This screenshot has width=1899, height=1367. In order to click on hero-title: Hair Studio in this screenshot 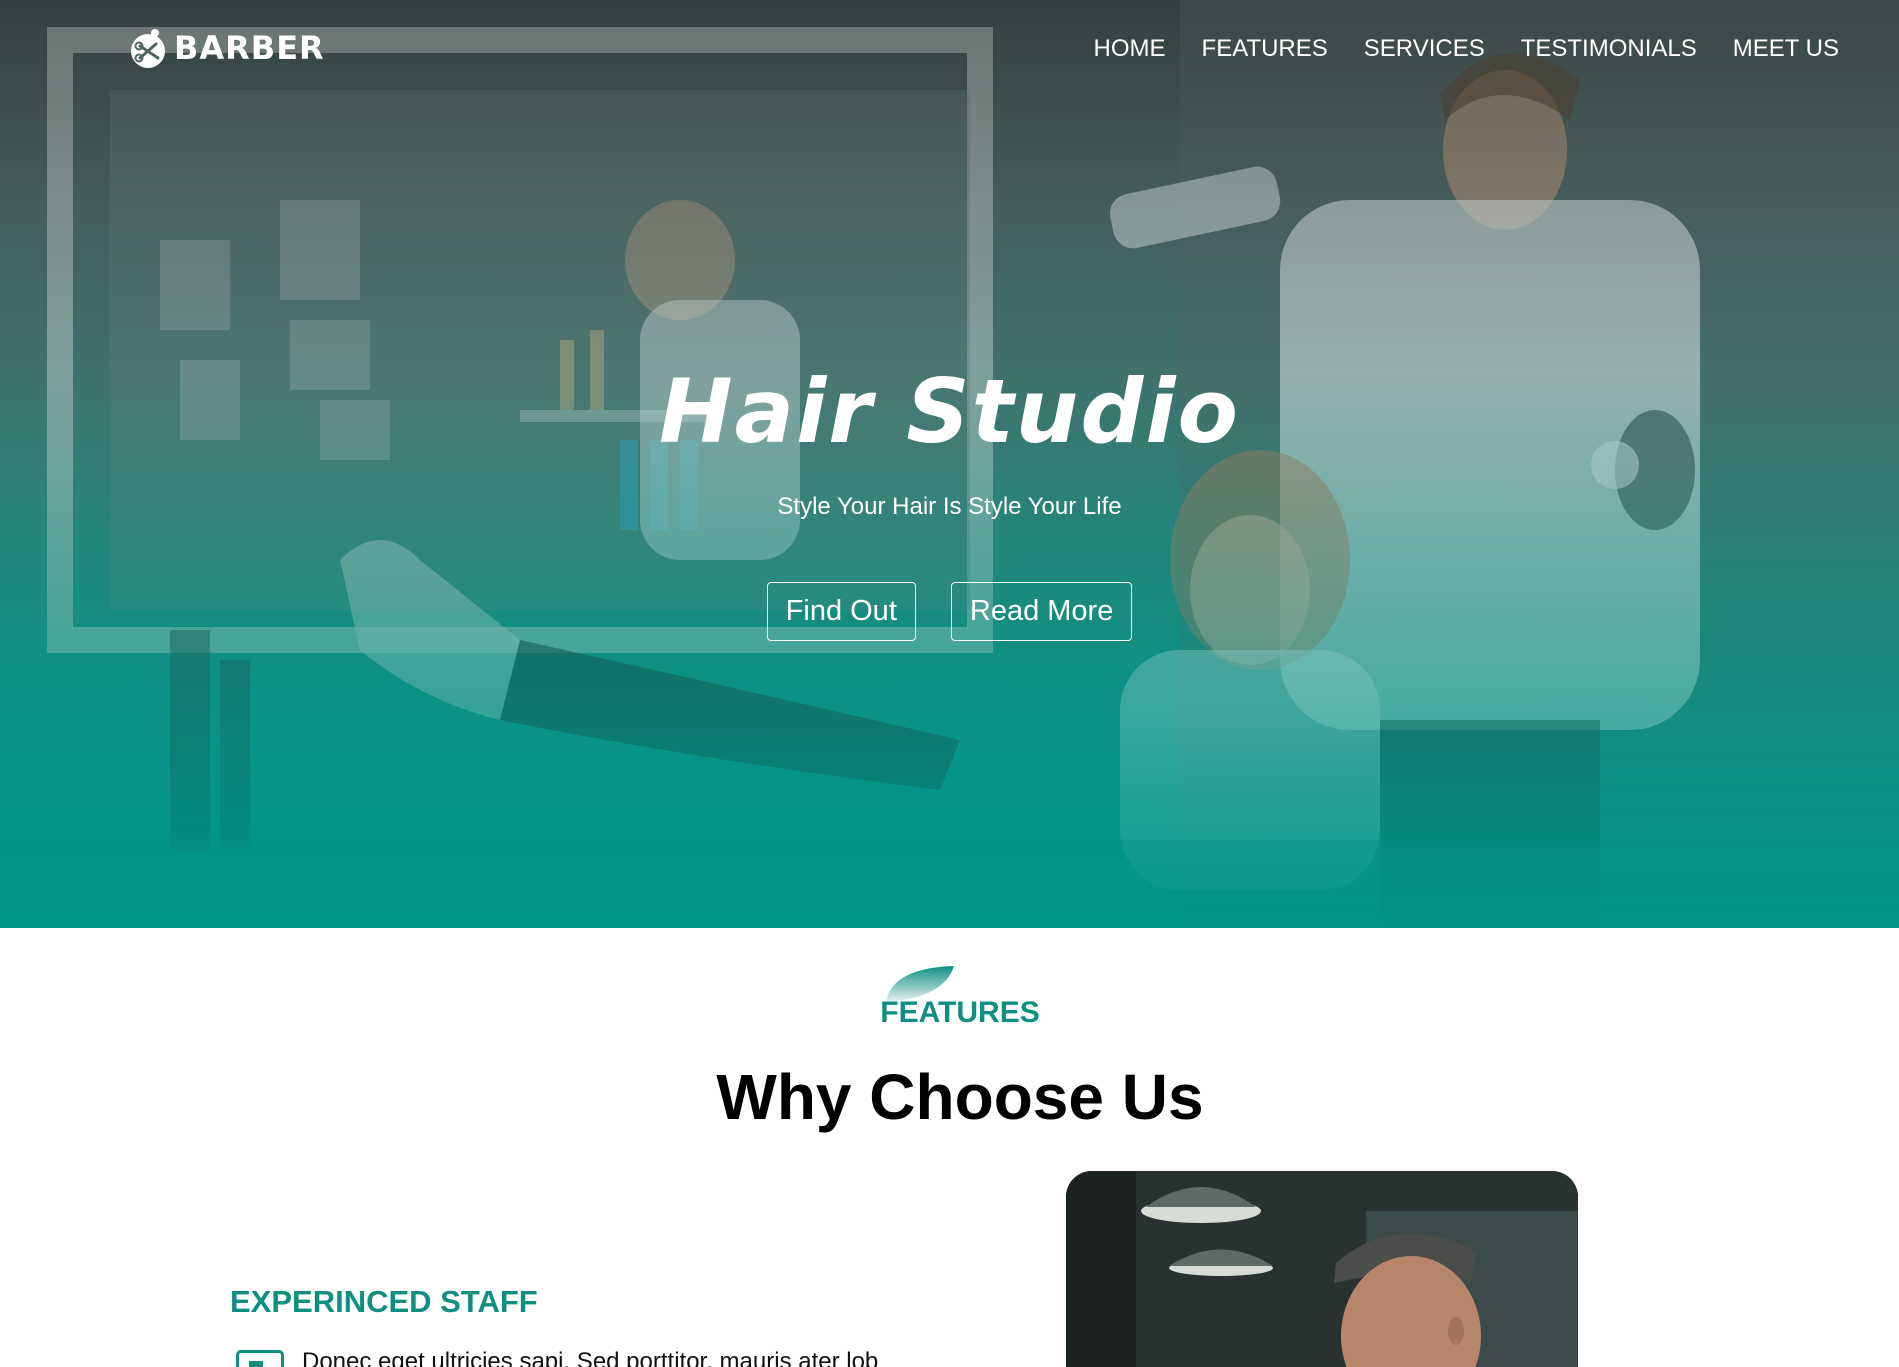, I will do `click(949, 411)`.